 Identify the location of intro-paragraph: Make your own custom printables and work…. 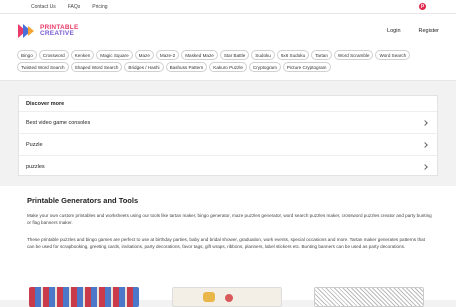
(229, 219).